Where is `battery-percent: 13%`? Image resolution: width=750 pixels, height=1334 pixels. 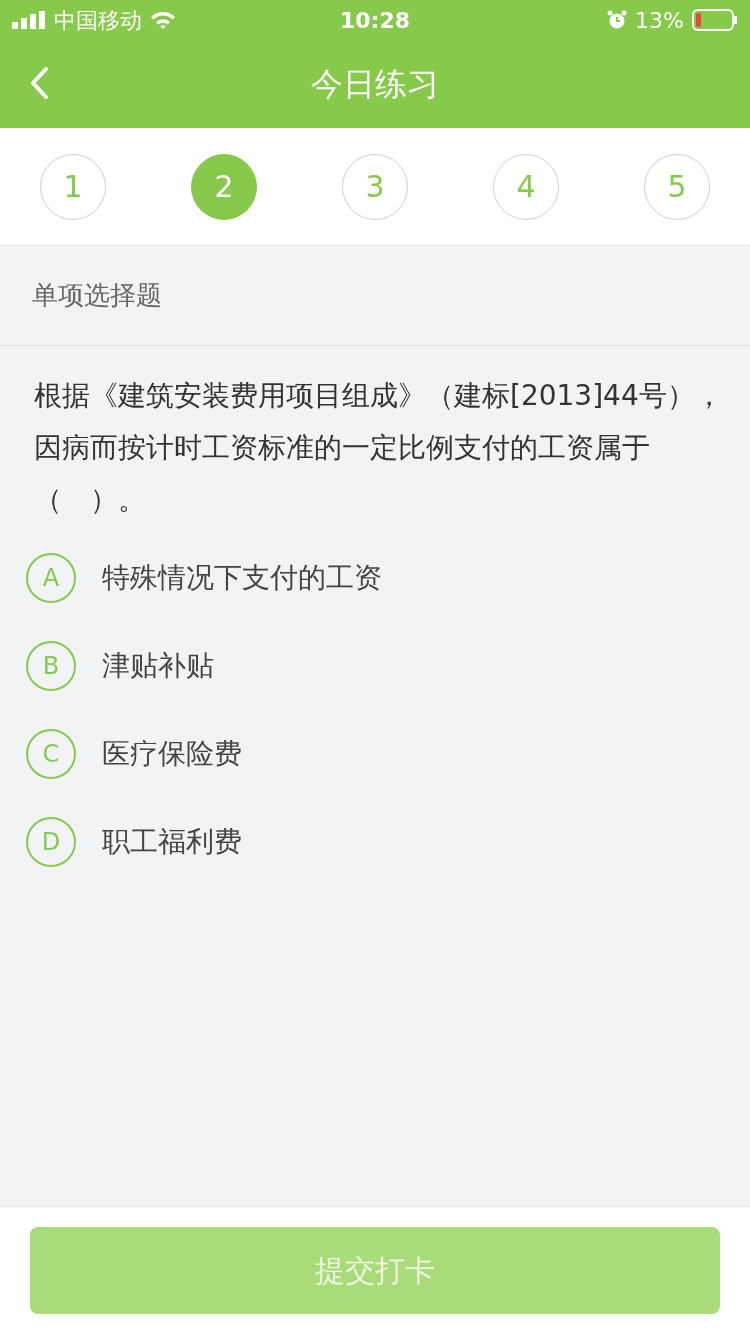
battery-percent: 13% is located at coordinates (659, 20).